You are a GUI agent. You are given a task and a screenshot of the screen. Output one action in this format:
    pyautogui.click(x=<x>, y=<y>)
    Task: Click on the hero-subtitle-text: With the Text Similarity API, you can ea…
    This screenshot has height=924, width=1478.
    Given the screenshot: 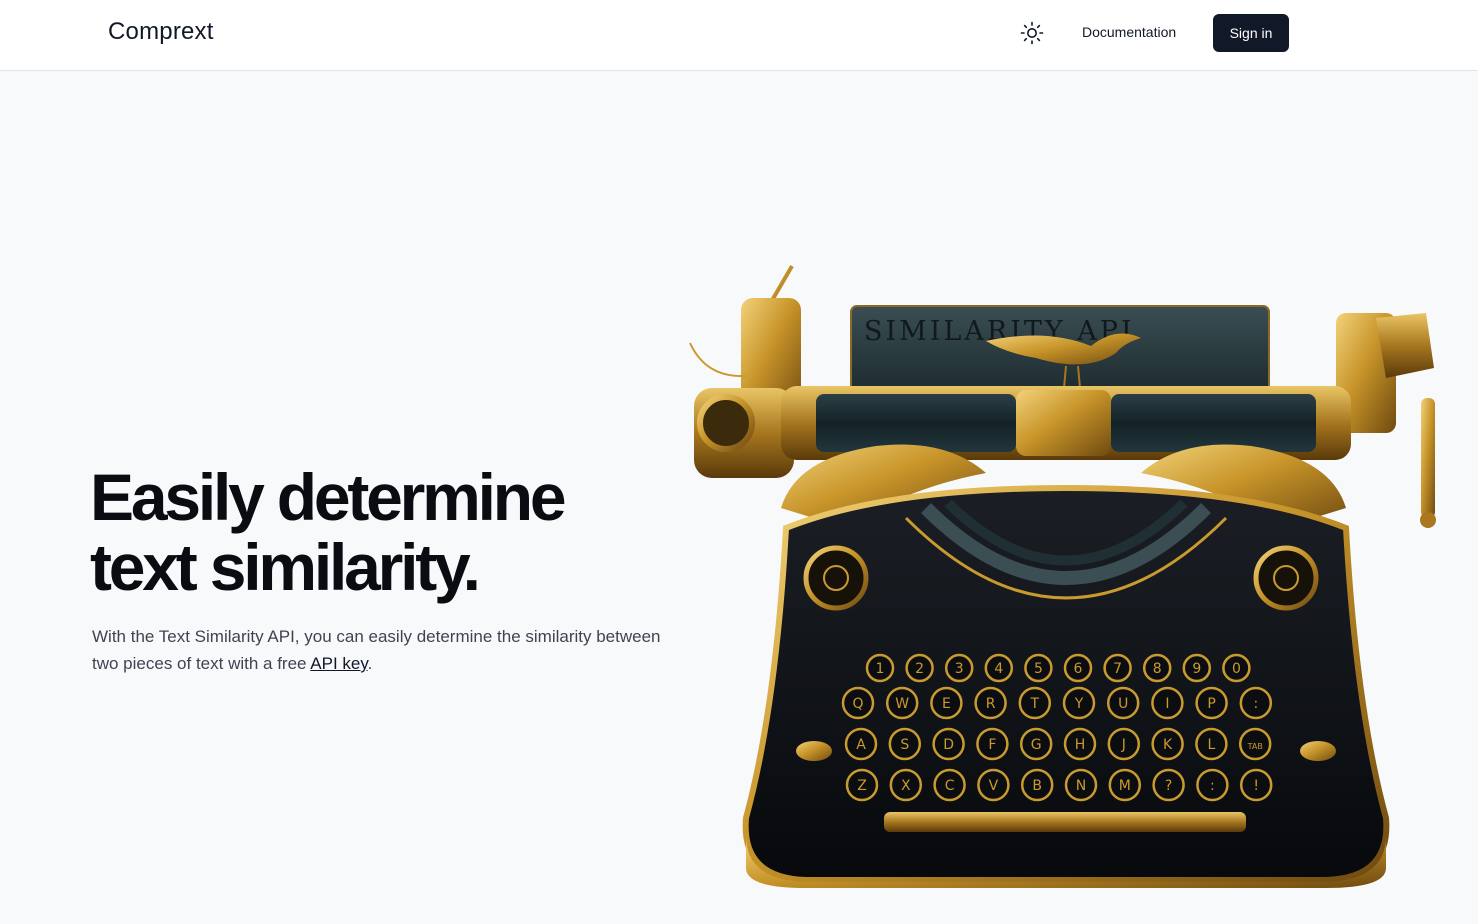 What is the action you would take?
    pyautogui.click(x=376, y=650)
    